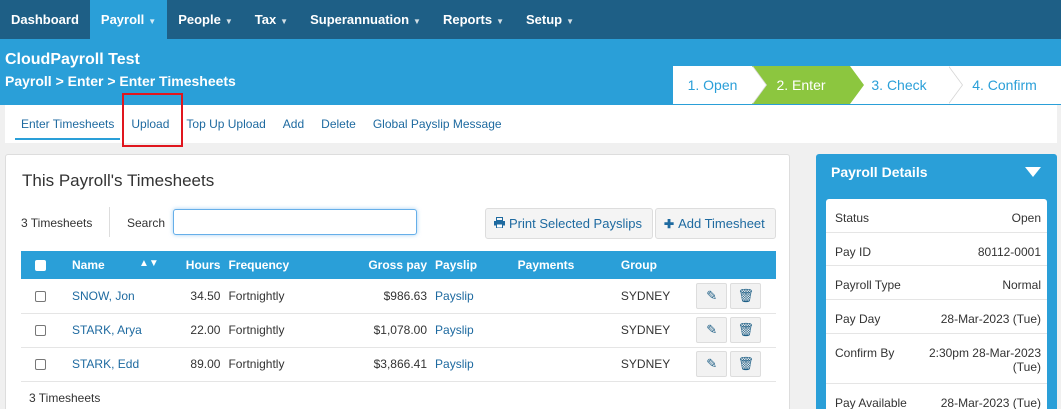  Describe the element at coordinates (437, 124) in the screenshot. I see `tab-global-payslip-message: Global Payslip Message` at that location.